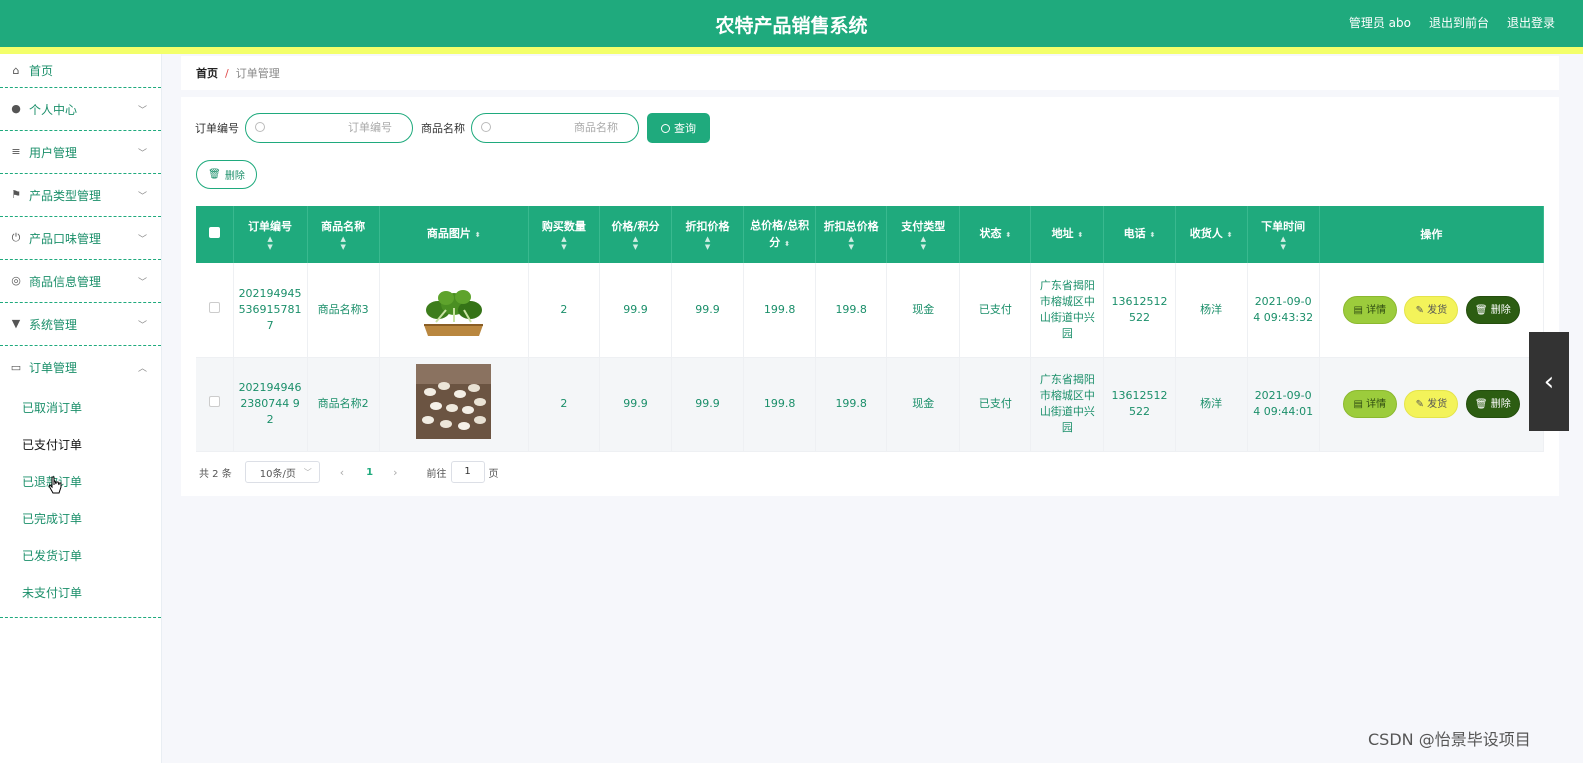  Describe the element at coordinates (80, 481) in the screenshot. I see `sidebar-subitem-refunded: 已退款订单` at that location.